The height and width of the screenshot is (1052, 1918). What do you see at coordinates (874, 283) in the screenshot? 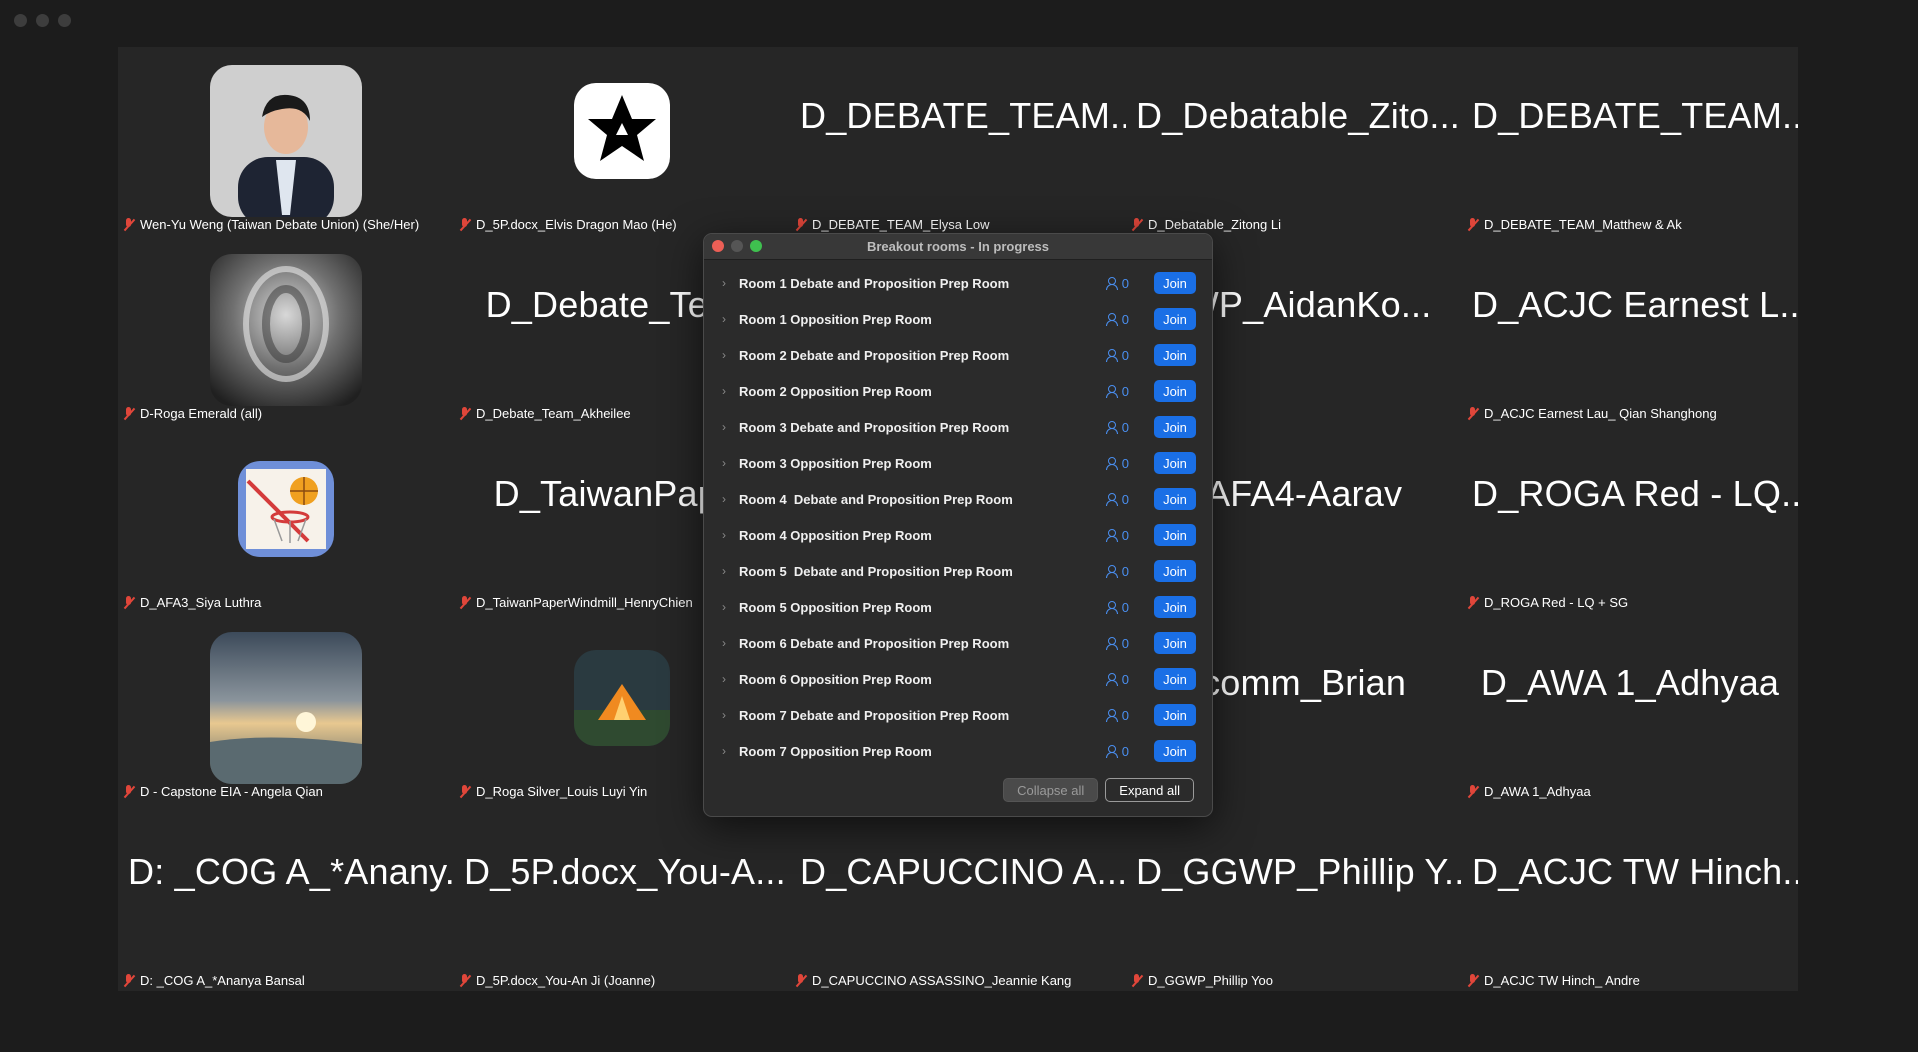
I see `room-name: Room 1 Debate and Proposition Prep Room` at bounding box center [874, 283].